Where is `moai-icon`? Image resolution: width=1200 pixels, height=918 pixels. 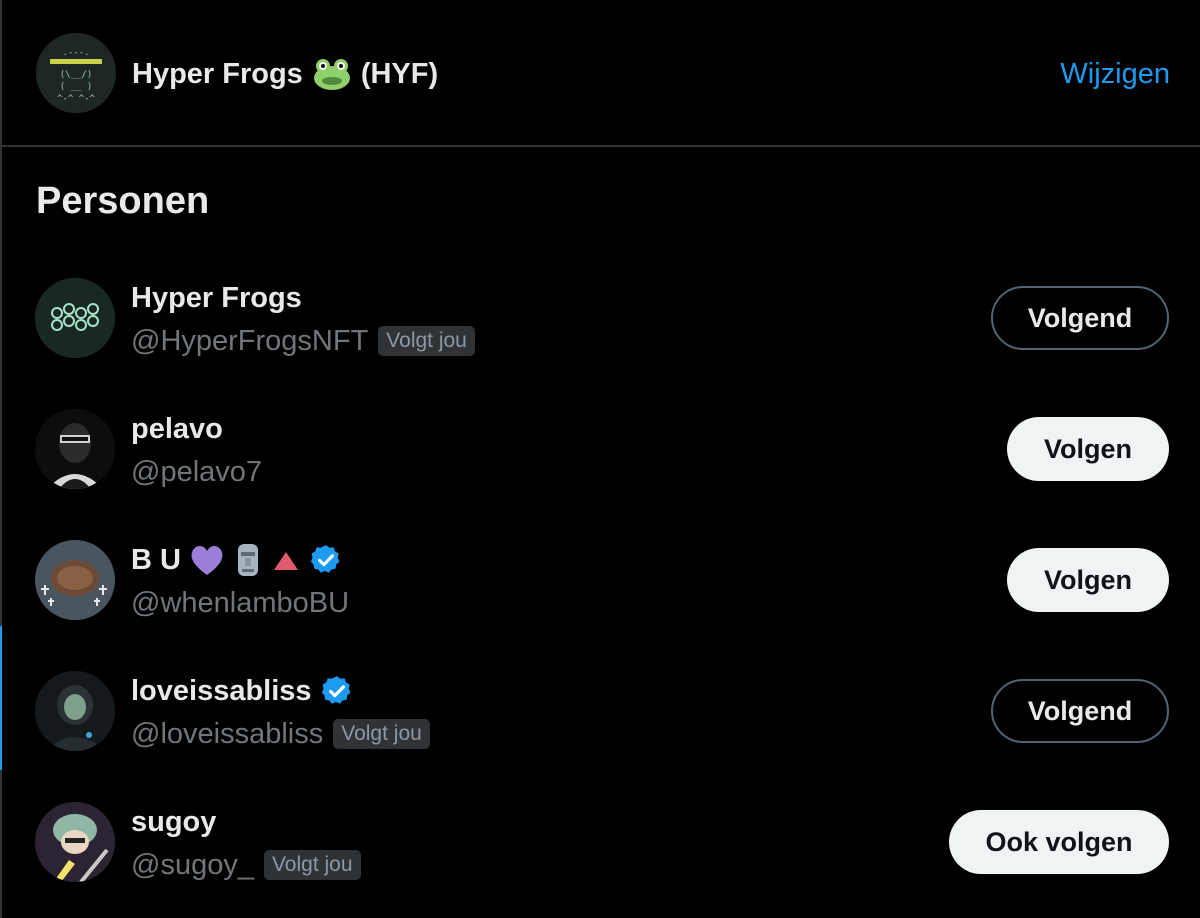 moai-icon is located at coordinates (247, 560).